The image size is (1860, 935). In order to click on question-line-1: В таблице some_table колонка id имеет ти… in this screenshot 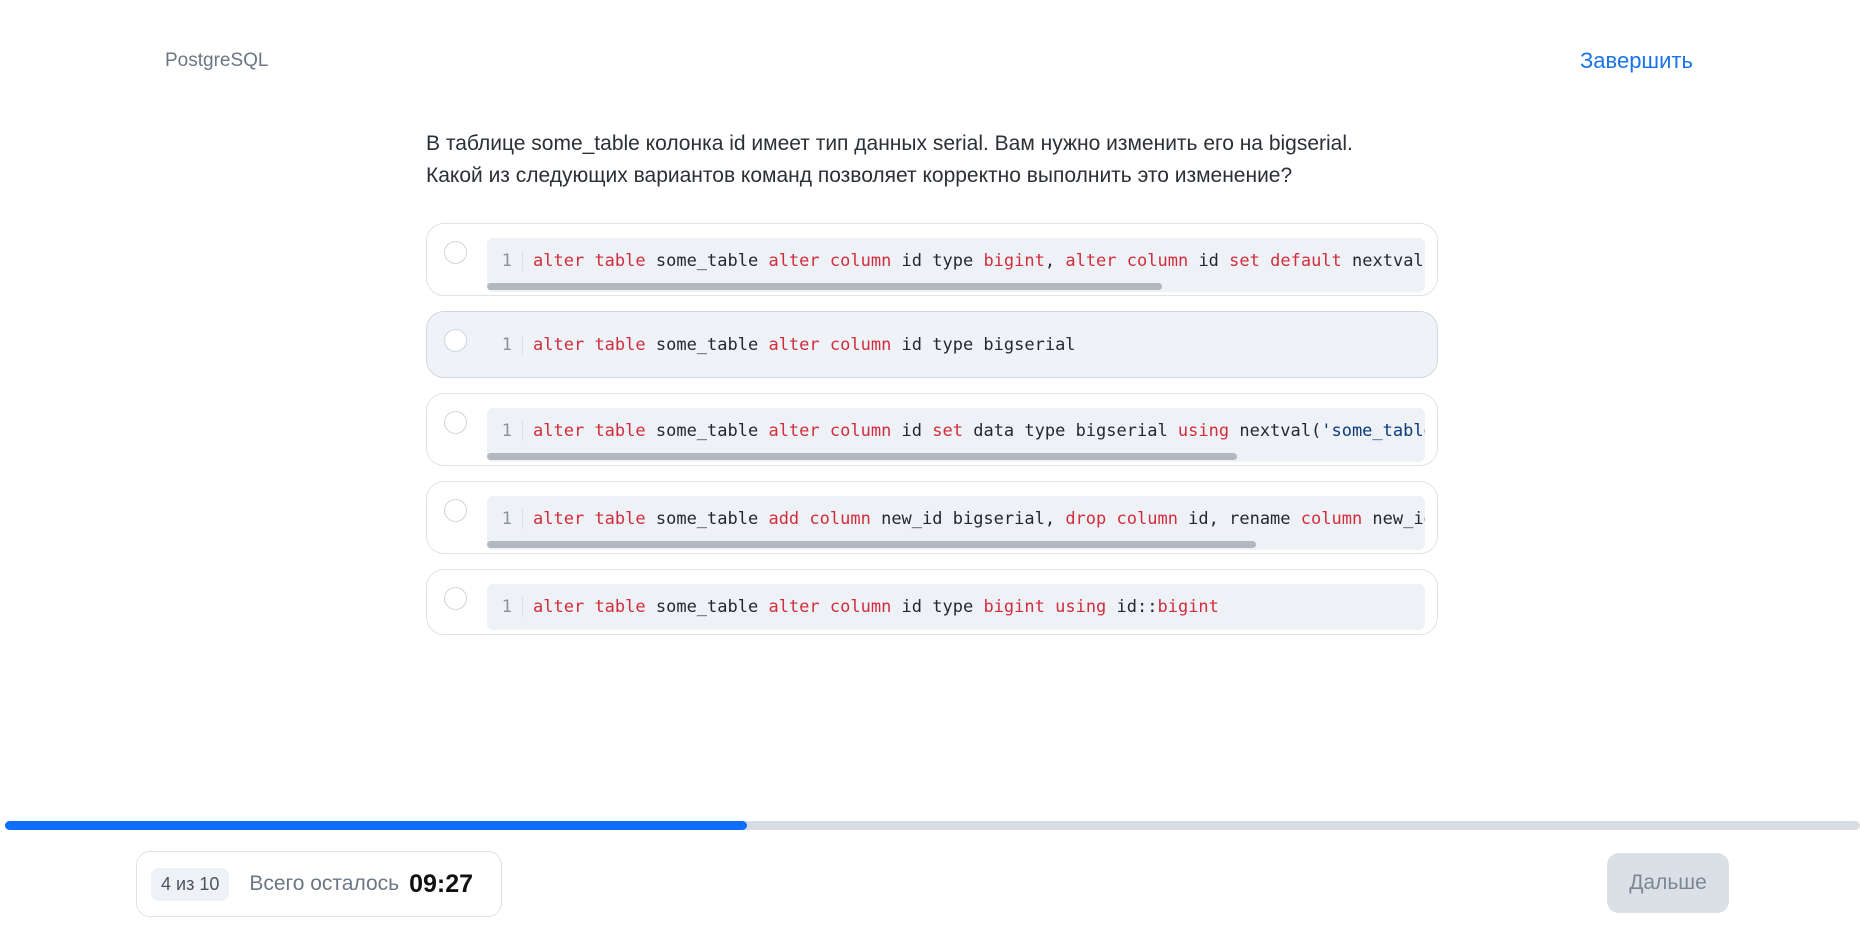, I will do `click(889, 143)`.